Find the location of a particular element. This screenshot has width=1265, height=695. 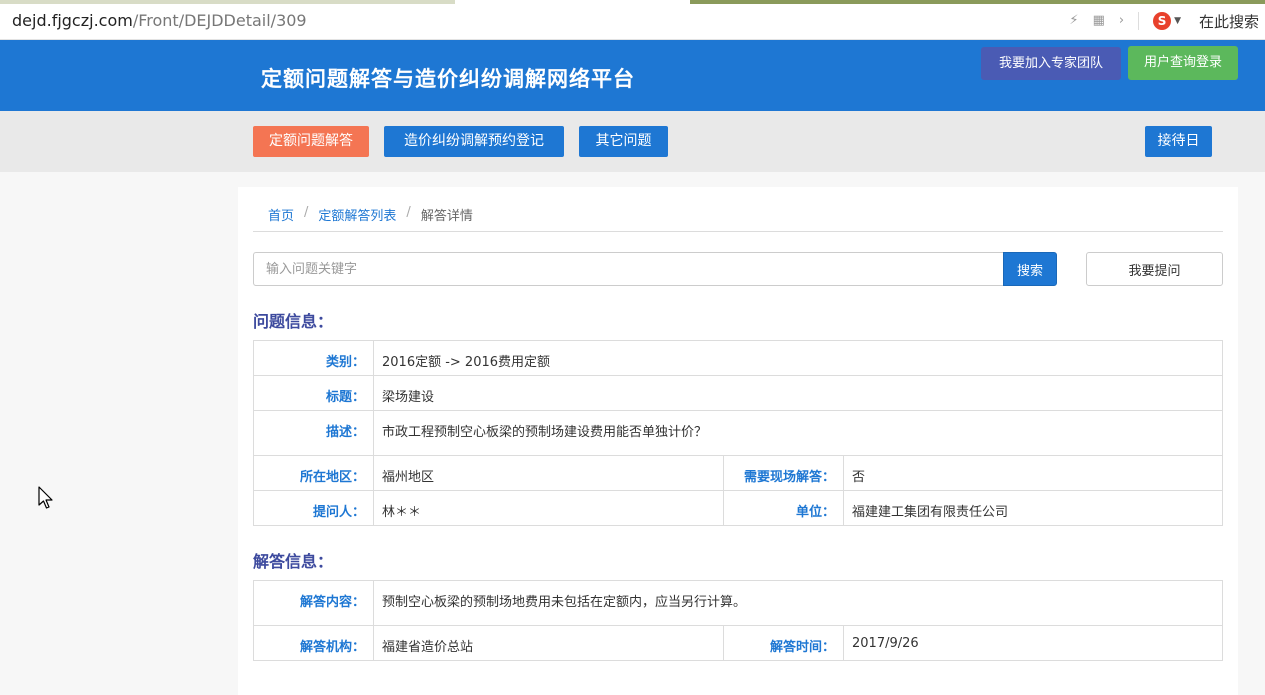

table-row: 提问人： 林＊＊ 单位： 福建建工集团有限责任公司 is located at coordinates (738, 508).